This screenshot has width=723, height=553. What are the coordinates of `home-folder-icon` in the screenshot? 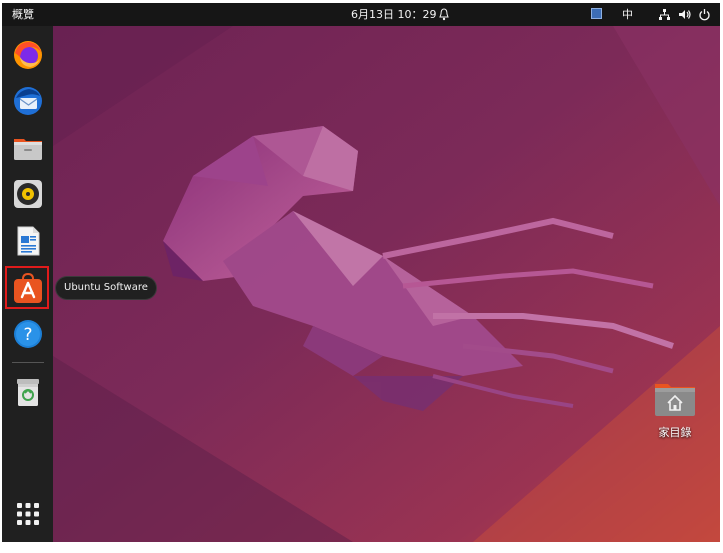 It's located at (675, 399).